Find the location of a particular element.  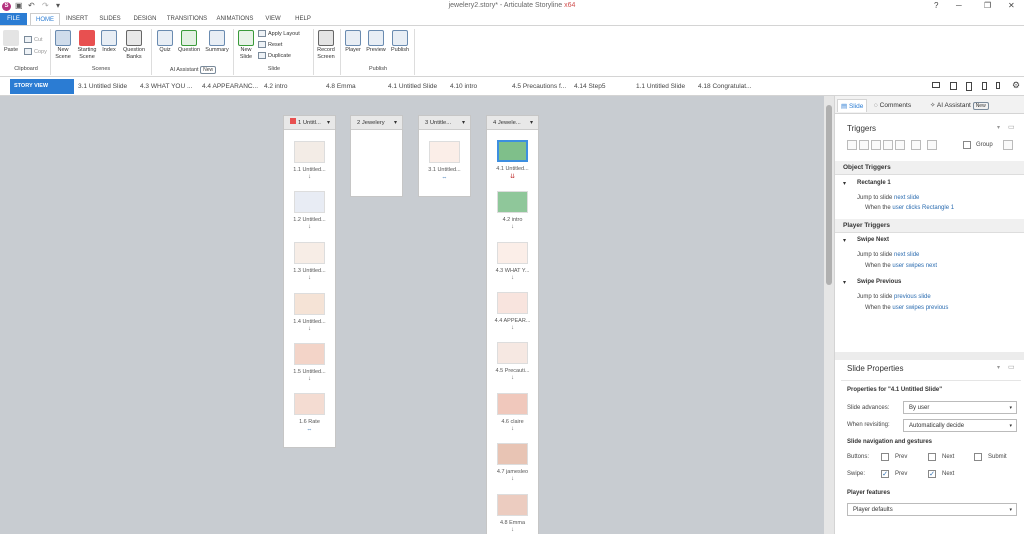

open-tab: 1.1 Untitled Slide is located at coordinates (660, 86).